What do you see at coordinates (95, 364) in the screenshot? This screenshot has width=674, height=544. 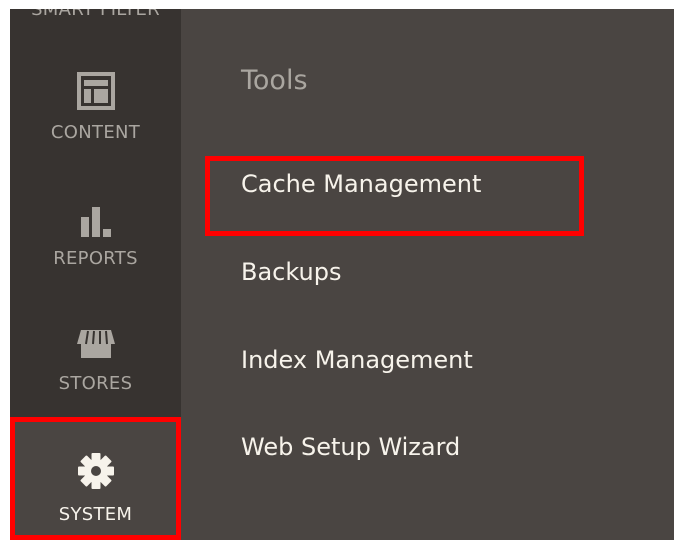 I see `sidebar-item-stores: STORES` at bounding box center [95, 364].